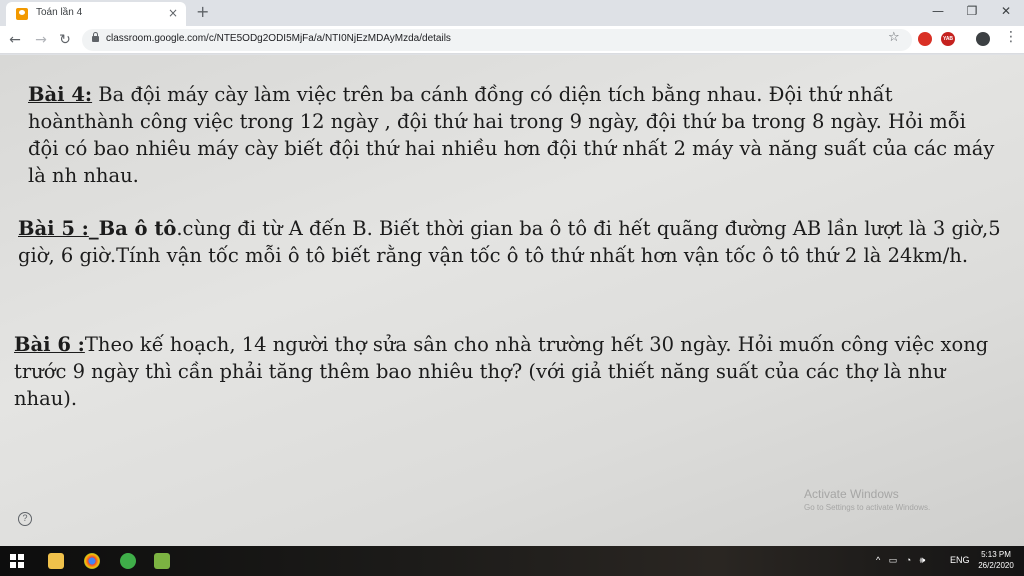 The image size is (1024, 576). I want to click on back-button: ←, so click(15, 40).